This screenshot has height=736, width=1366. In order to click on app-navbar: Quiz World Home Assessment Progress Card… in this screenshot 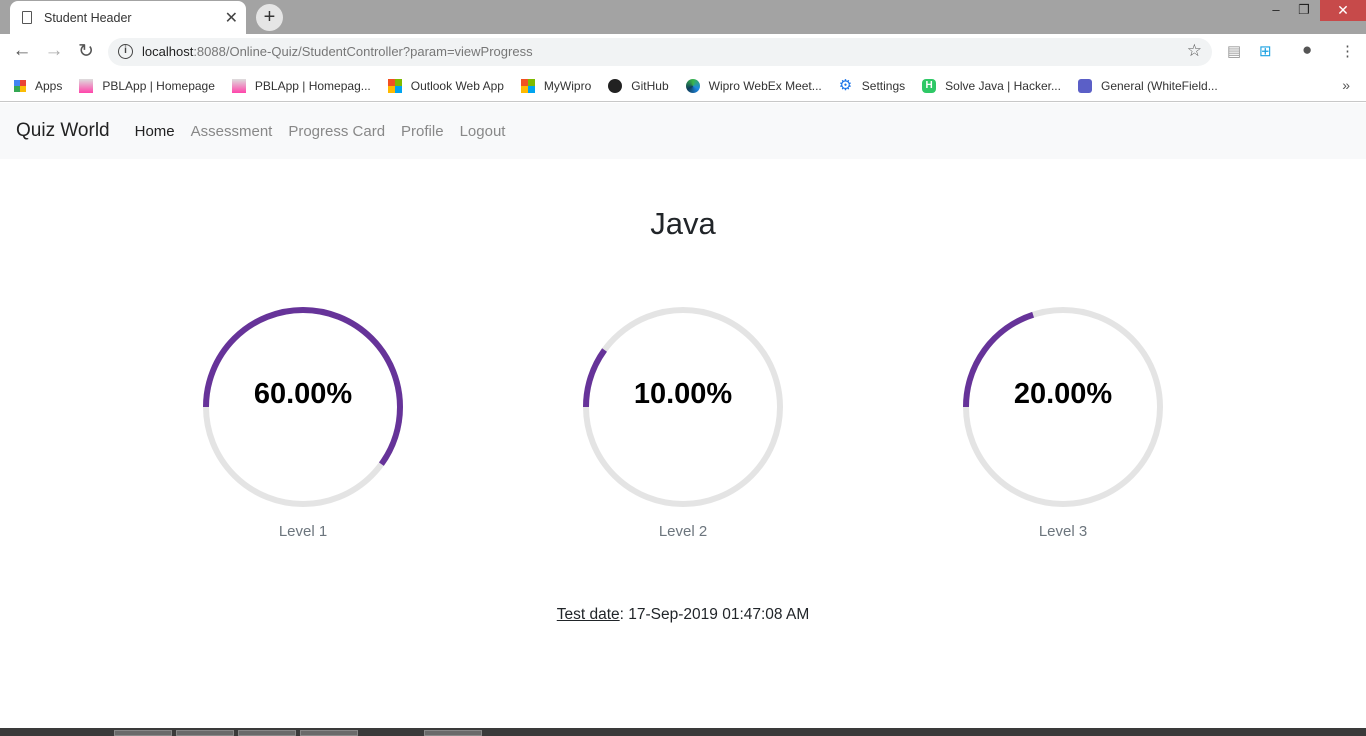, I will do `click(683, 131)`.